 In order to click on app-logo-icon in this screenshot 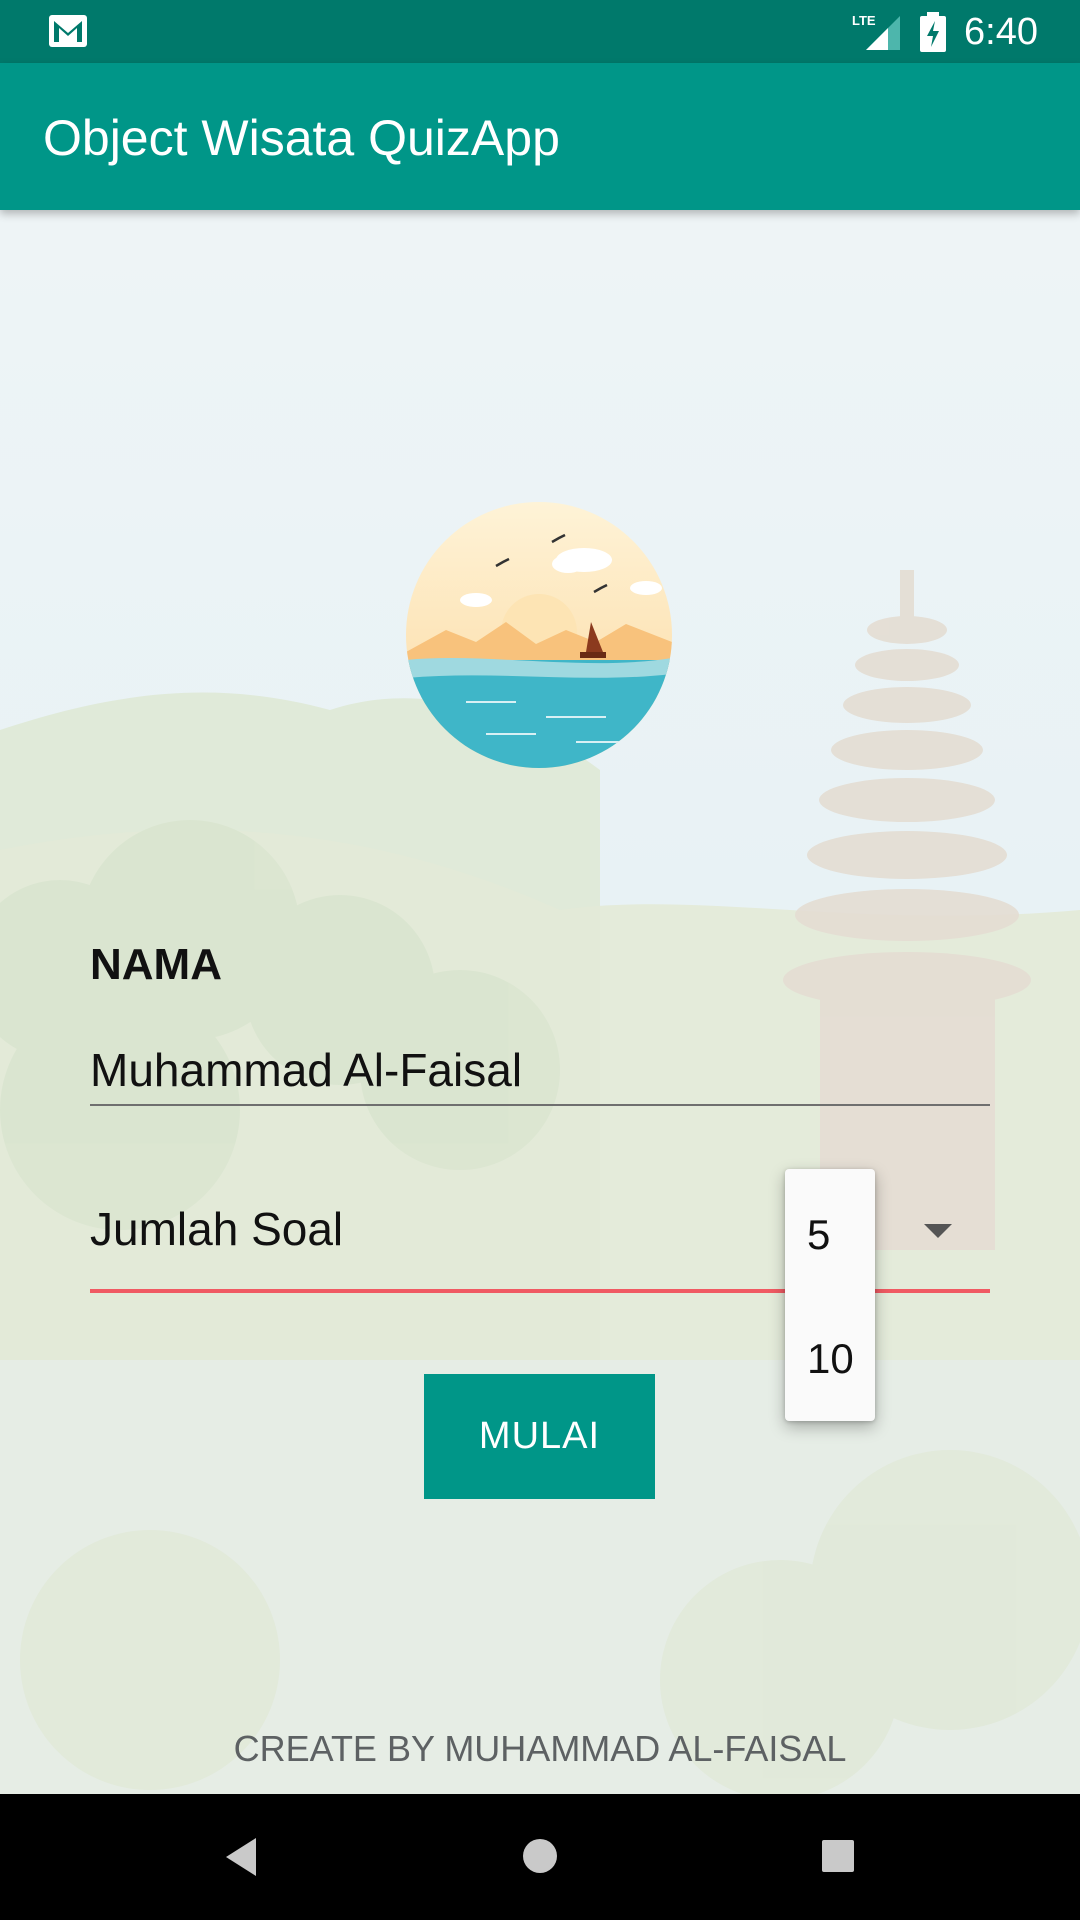, I will do `click(539, 635)`.